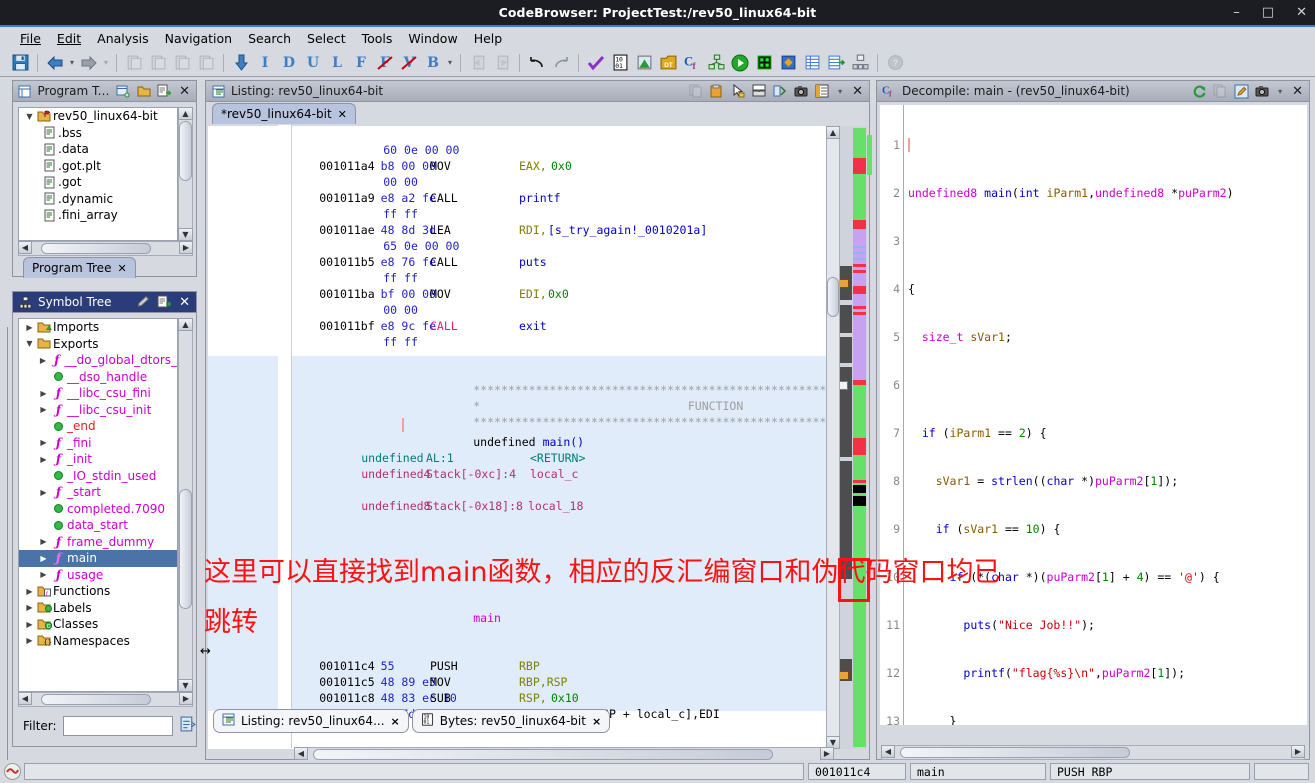 The width and height of the screenshot is (1315, 783). What do you see at coordinates (738, 91) in the screenshot?
I see `select-cursor-icon` at bounding box center [738, 91].